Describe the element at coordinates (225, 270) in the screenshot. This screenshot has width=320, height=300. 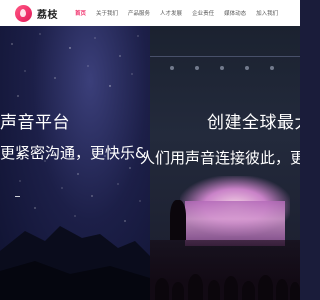
I see `audience-crowd` at that location.